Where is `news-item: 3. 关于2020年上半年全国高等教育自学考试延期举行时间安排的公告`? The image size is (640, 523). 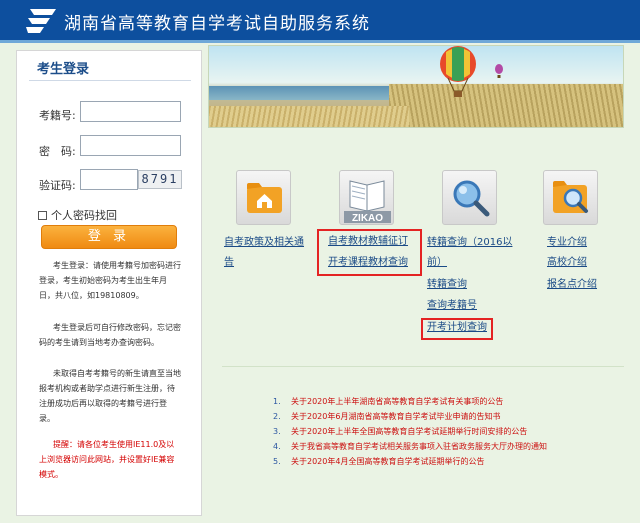 news-item: 3. 关于2020年上半年全国高等教育自学考试延期举行时间安排的公告 is located at coordinates (455, 431).